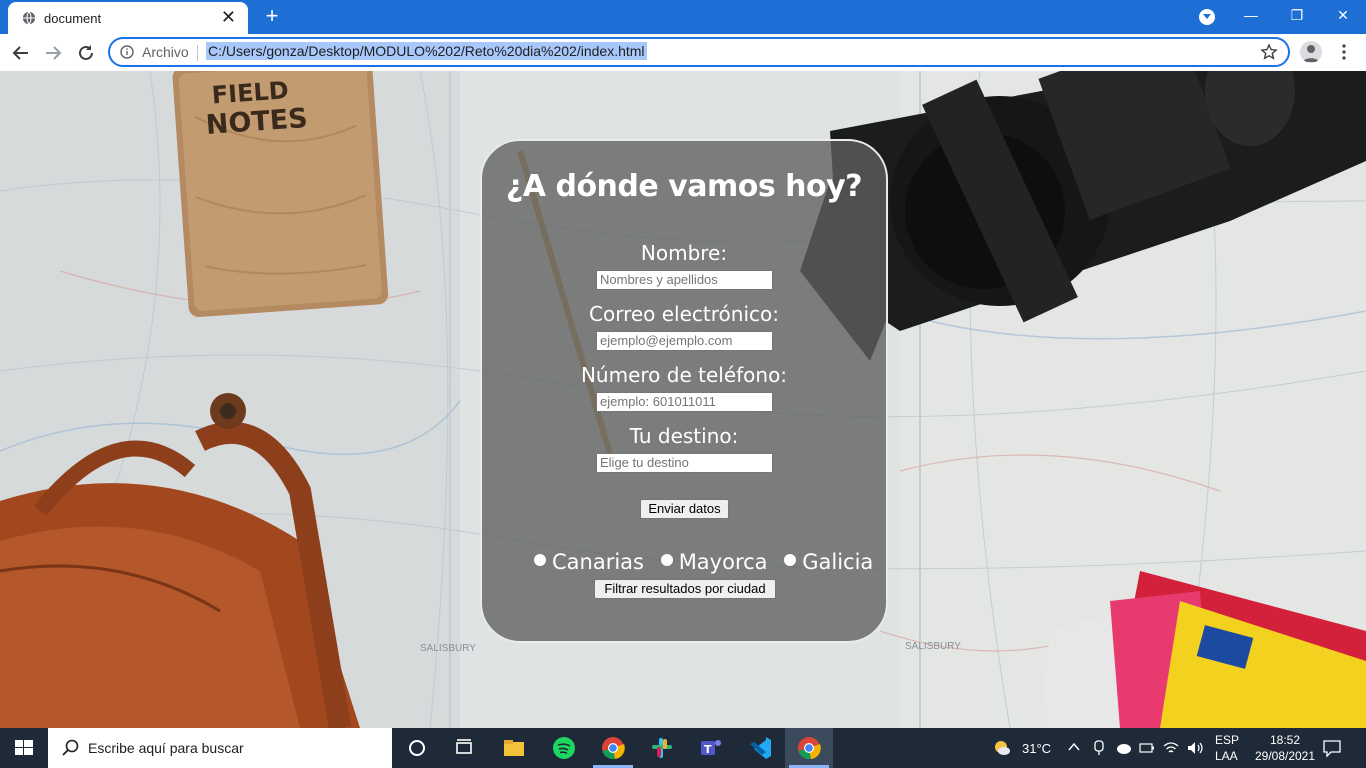 This screenshot has width=1366, height=768. What do you see at coordinates (272, 16) in the screenshot?
I see `new-tab-button: +` at bounding box center [272, 16].